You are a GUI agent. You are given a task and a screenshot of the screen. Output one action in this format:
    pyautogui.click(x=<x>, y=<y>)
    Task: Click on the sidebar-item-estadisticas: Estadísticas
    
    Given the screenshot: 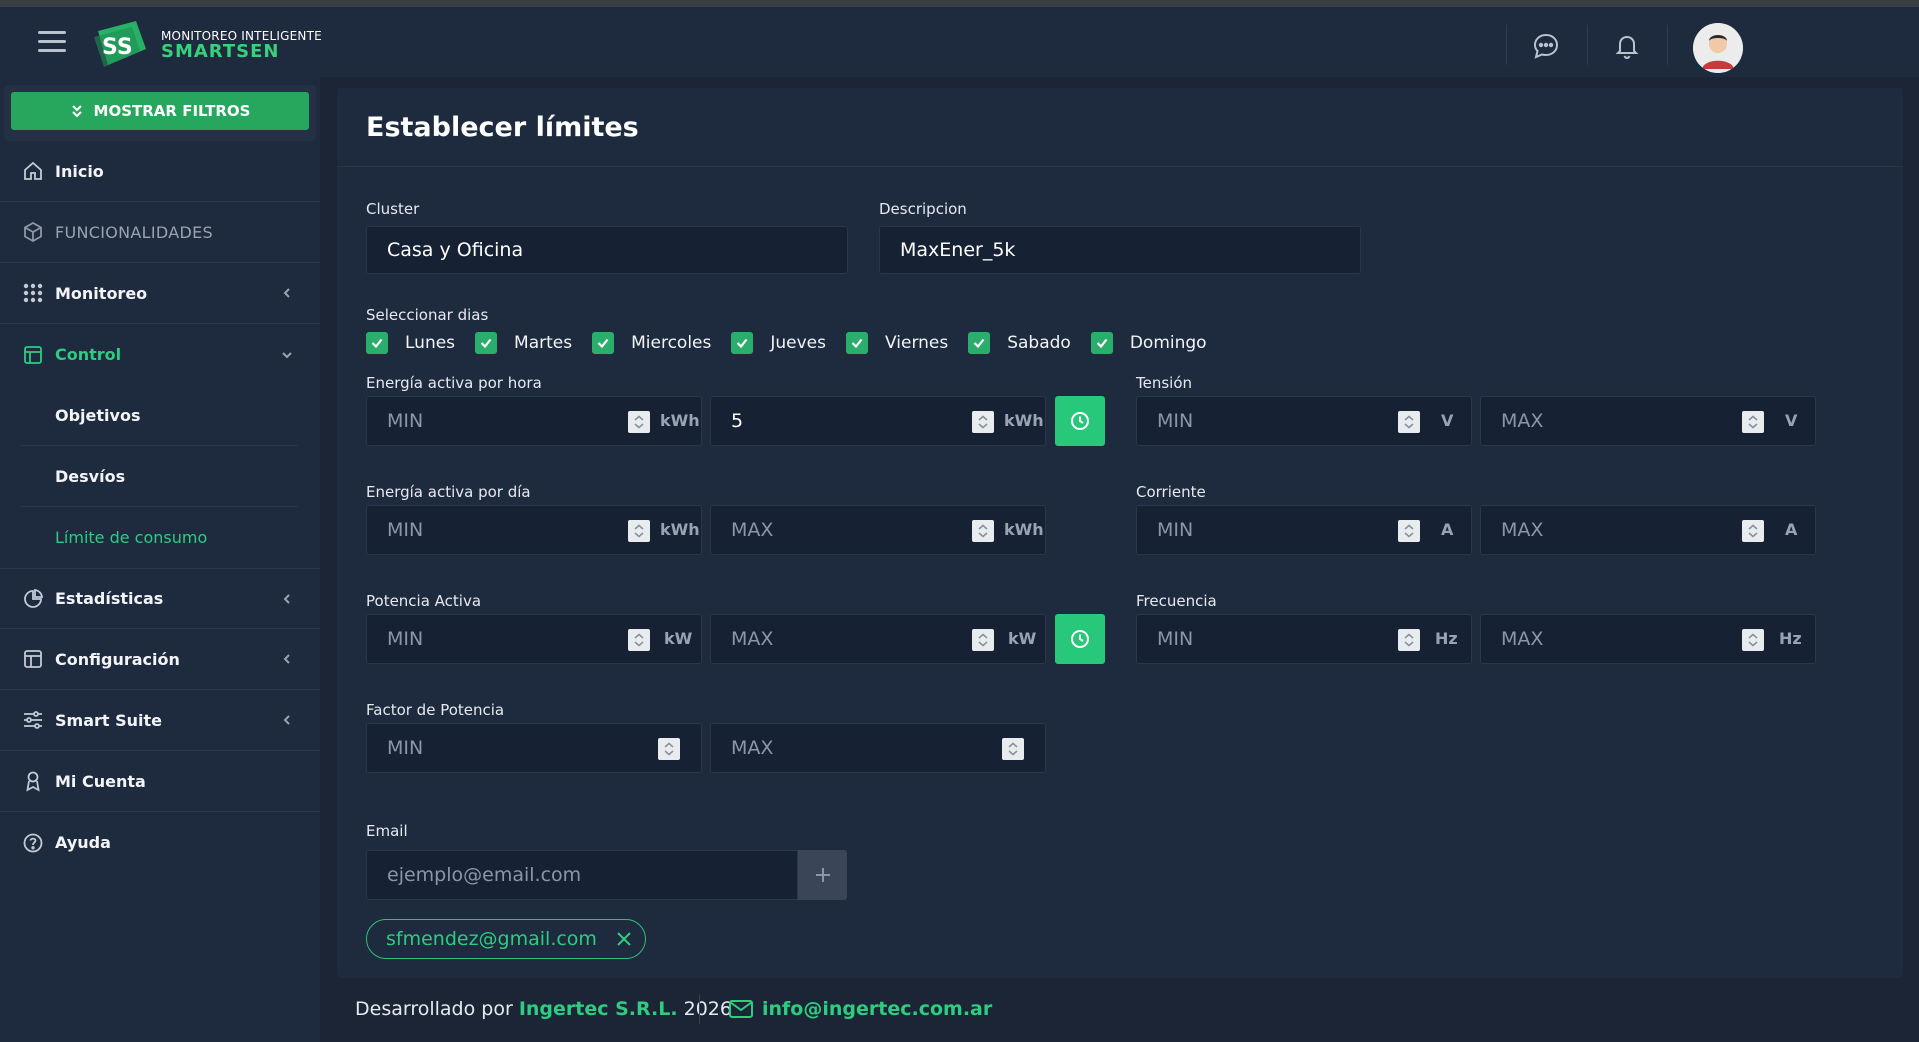 What is the action you would take?
    pyautogui.click(x=160, y=598)
    